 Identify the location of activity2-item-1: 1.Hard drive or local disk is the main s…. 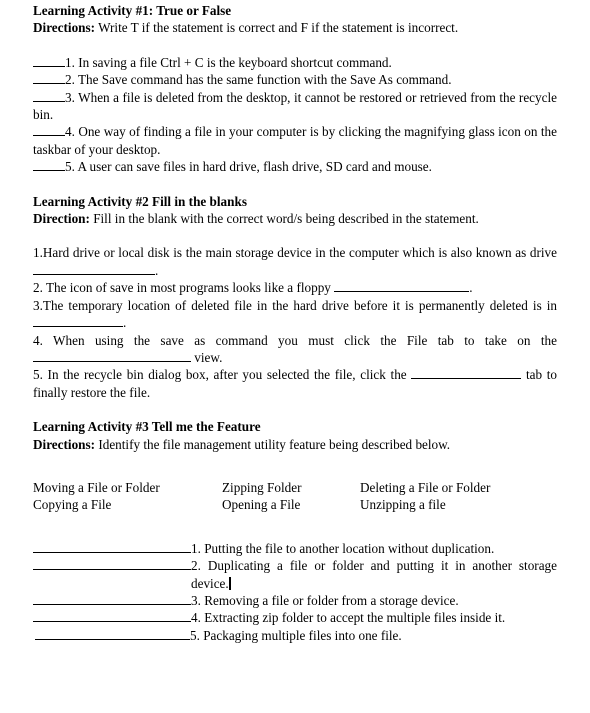
(295, 261).